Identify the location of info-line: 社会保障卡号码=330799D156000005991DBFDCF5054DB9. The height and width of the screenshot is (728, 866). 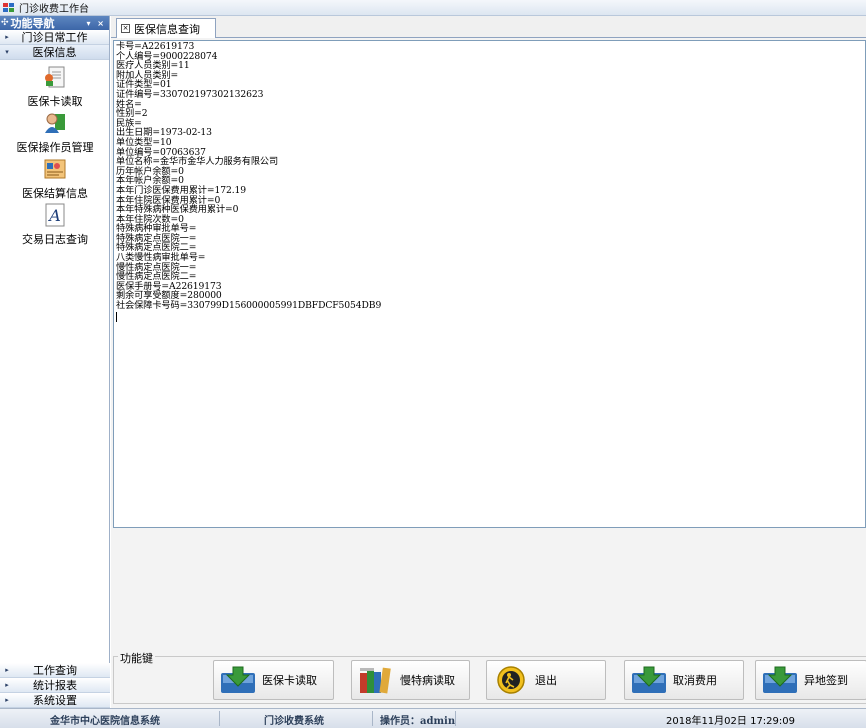
(249, 306).